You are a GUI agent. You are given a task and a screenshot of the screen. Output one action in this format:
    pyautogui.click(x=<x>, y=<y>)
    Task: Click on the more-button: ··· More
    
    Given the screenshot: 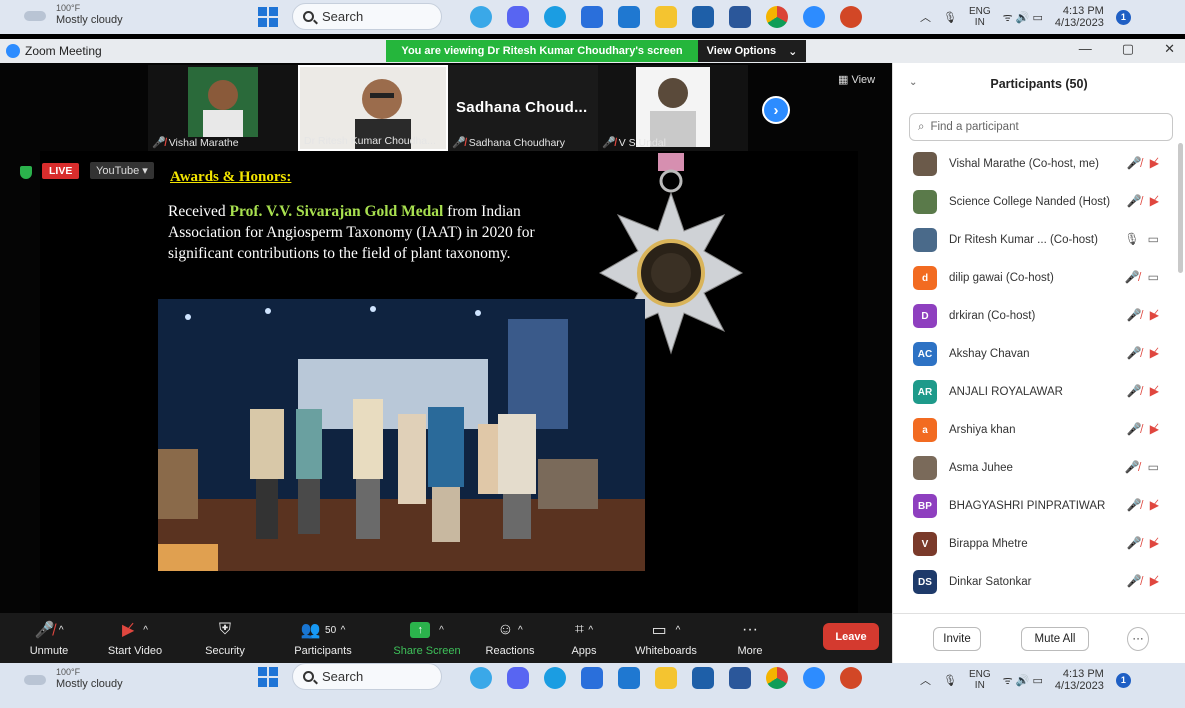 What is the action you would take?
    pyautogui.click(x=750, y=637)
    